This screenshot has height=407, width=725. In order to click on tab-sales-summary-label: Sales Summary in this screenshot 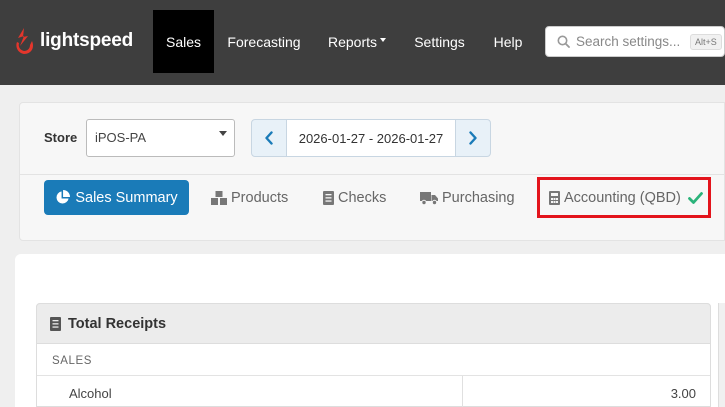, I will do `click(126, 197)`.